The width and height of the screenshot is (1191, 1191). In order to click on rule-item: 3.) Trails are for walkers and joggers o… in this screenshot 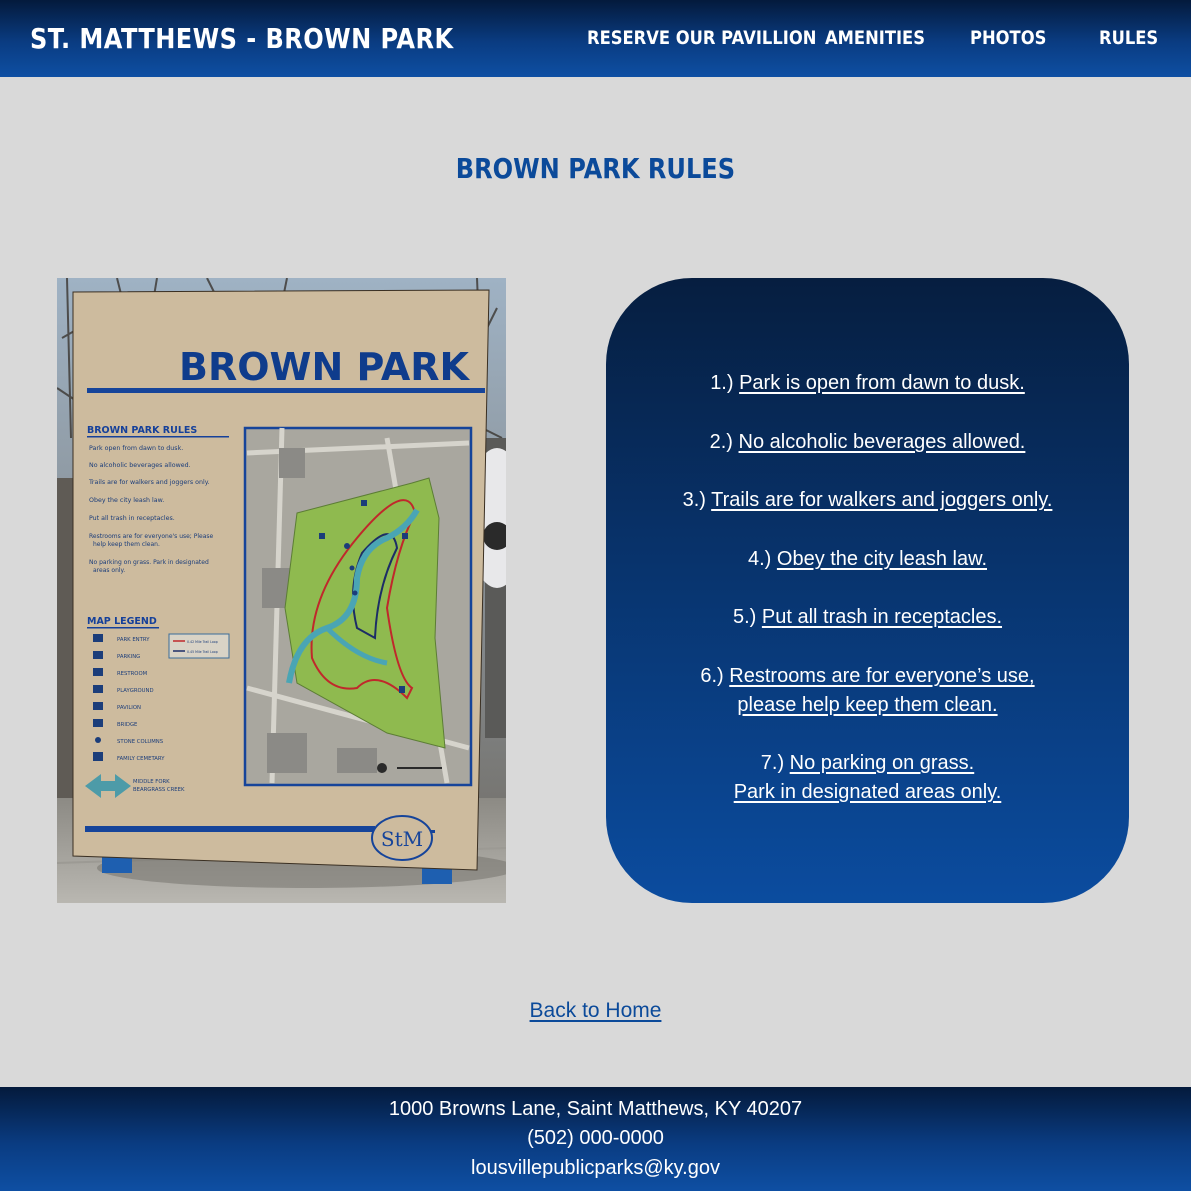, I will do `click(867, 500)`.